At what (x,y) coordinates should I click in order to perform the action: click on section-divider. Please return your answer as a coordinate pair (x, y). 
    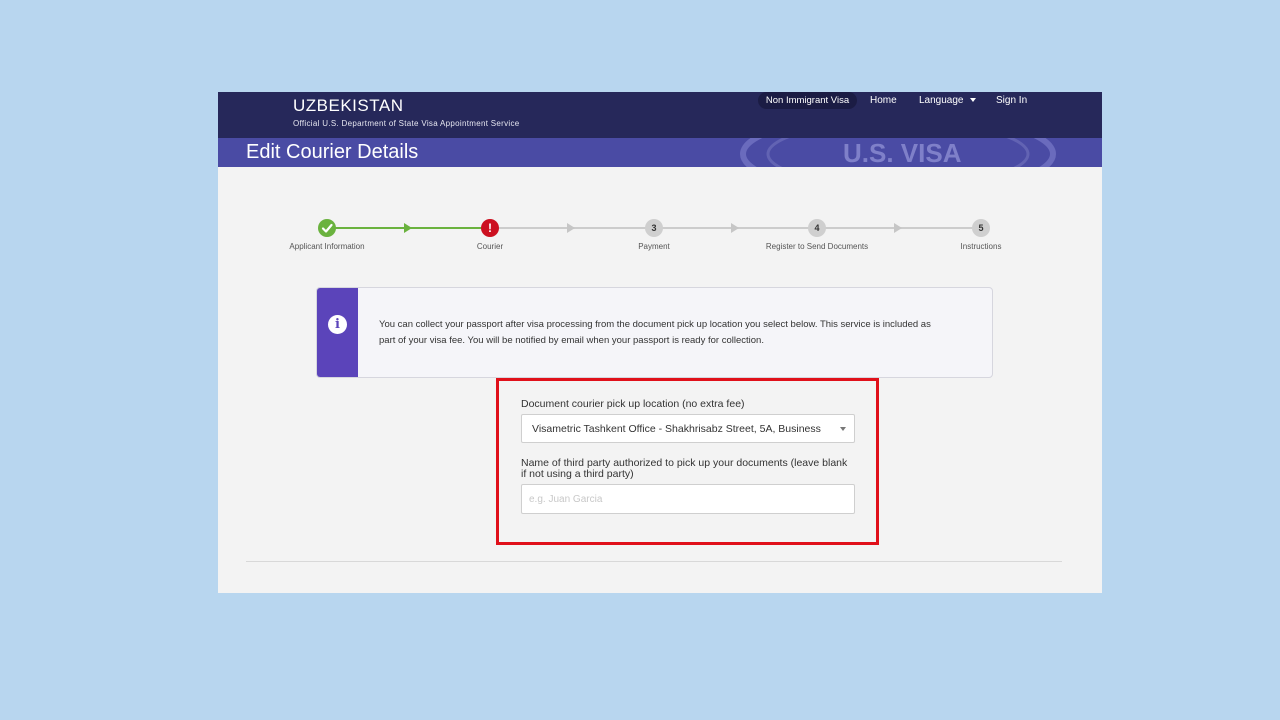
    Looking at the image, I should click on (654, 561).